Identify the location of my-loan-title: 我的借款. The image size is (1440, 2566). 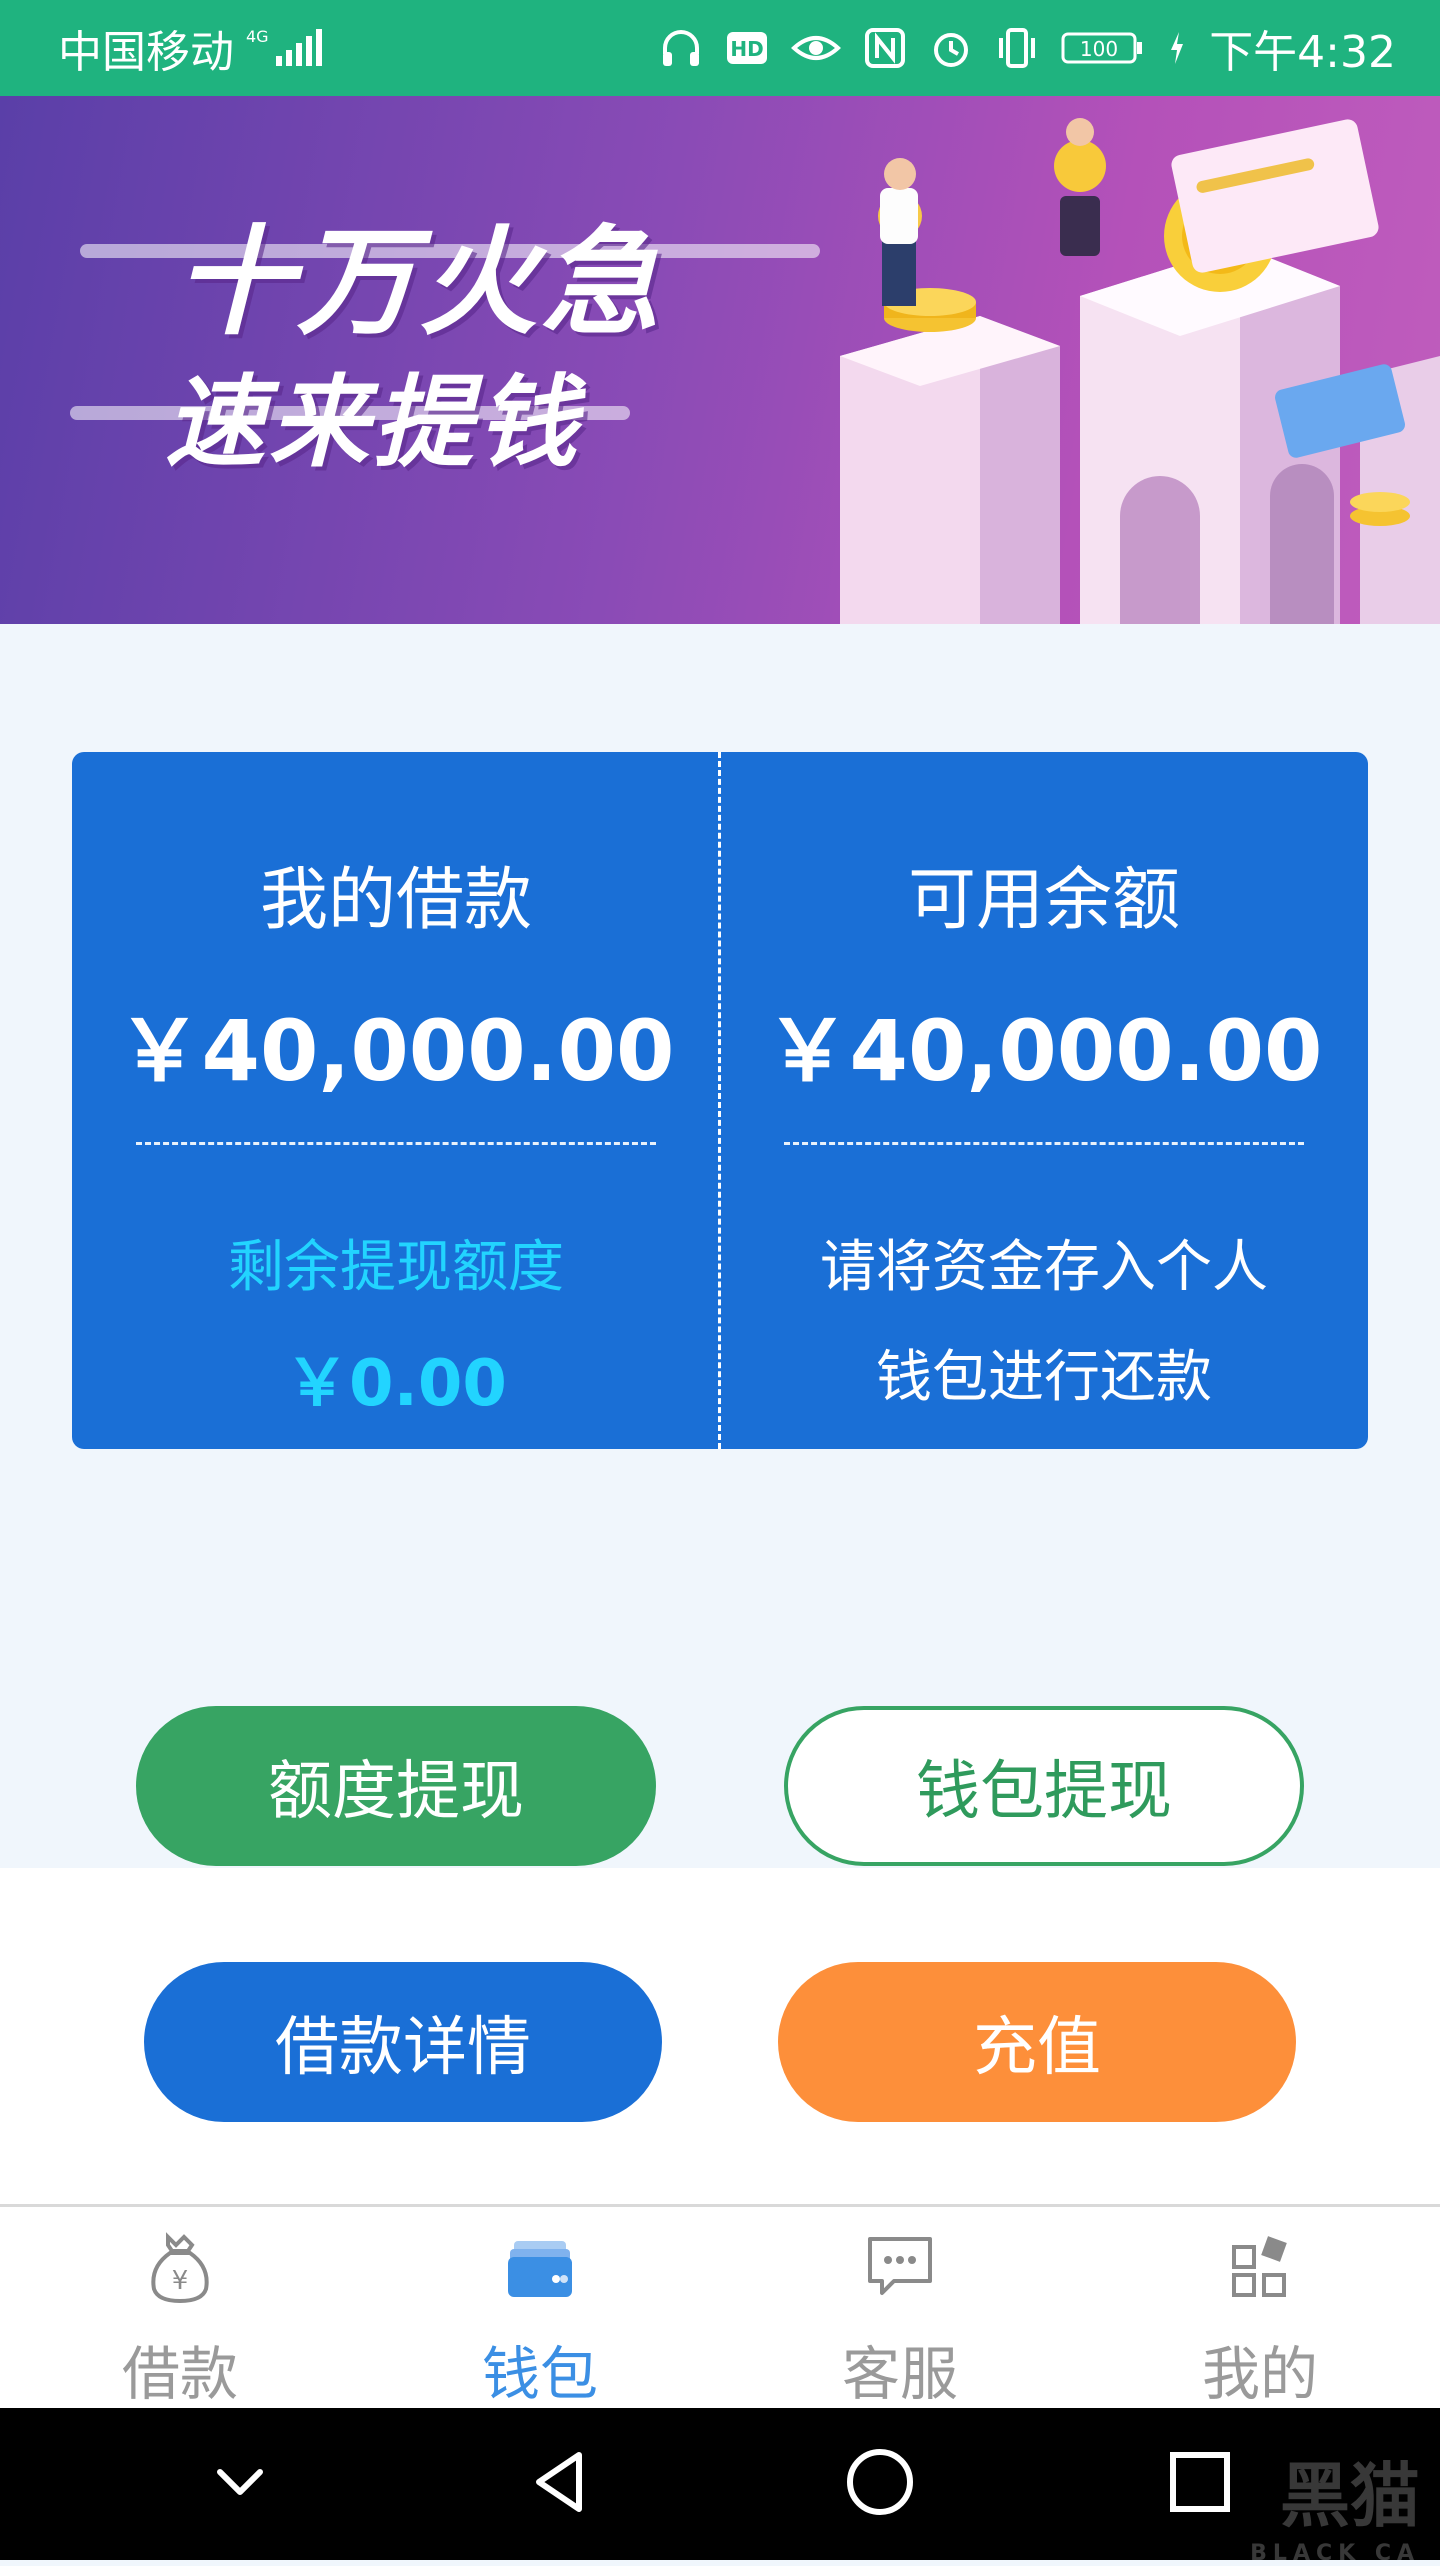
(395, 900).